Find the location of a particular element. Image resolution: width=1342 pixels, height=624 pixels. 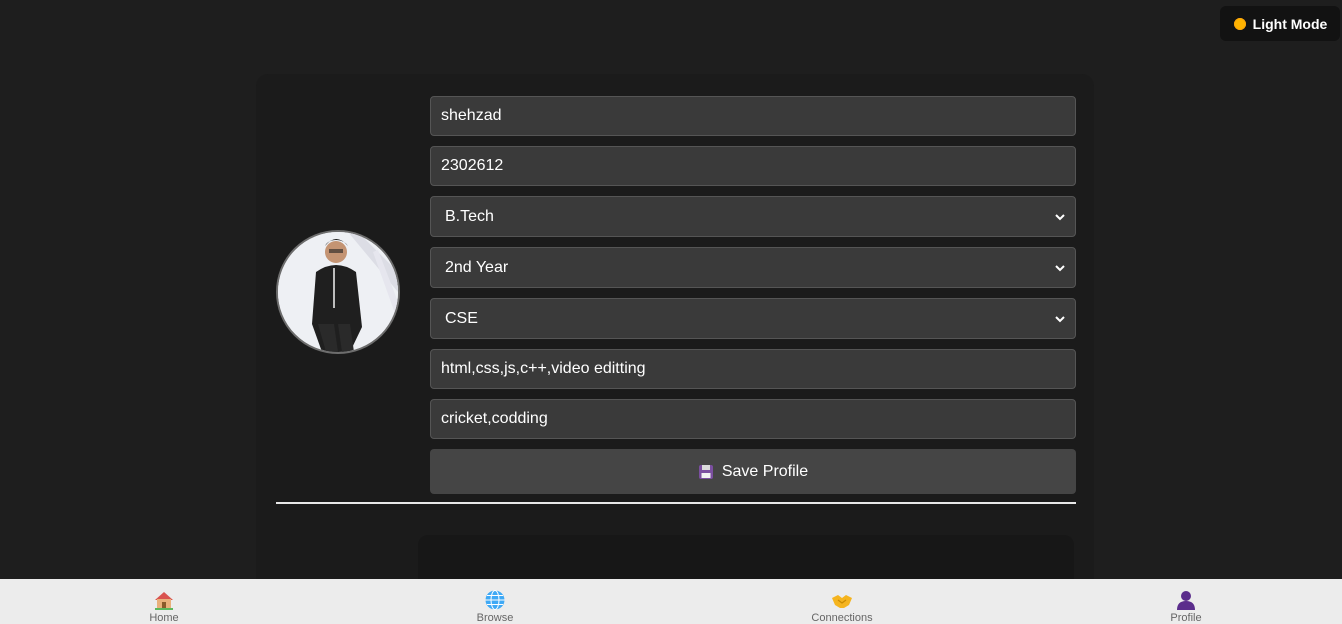

avatar is located at coordinates (338, 292).